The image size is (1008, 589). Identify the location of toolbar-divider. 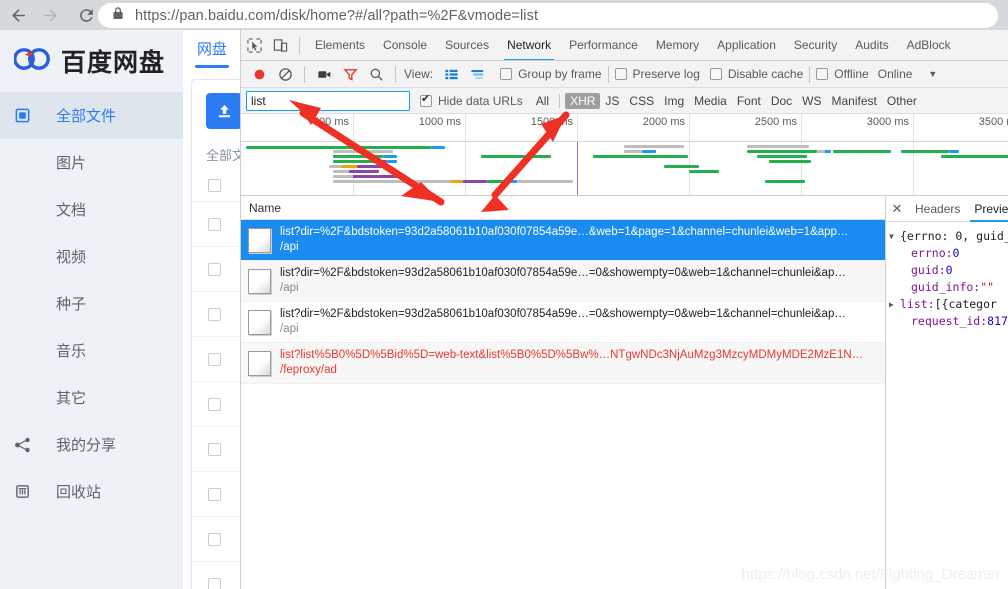
(395, 74).